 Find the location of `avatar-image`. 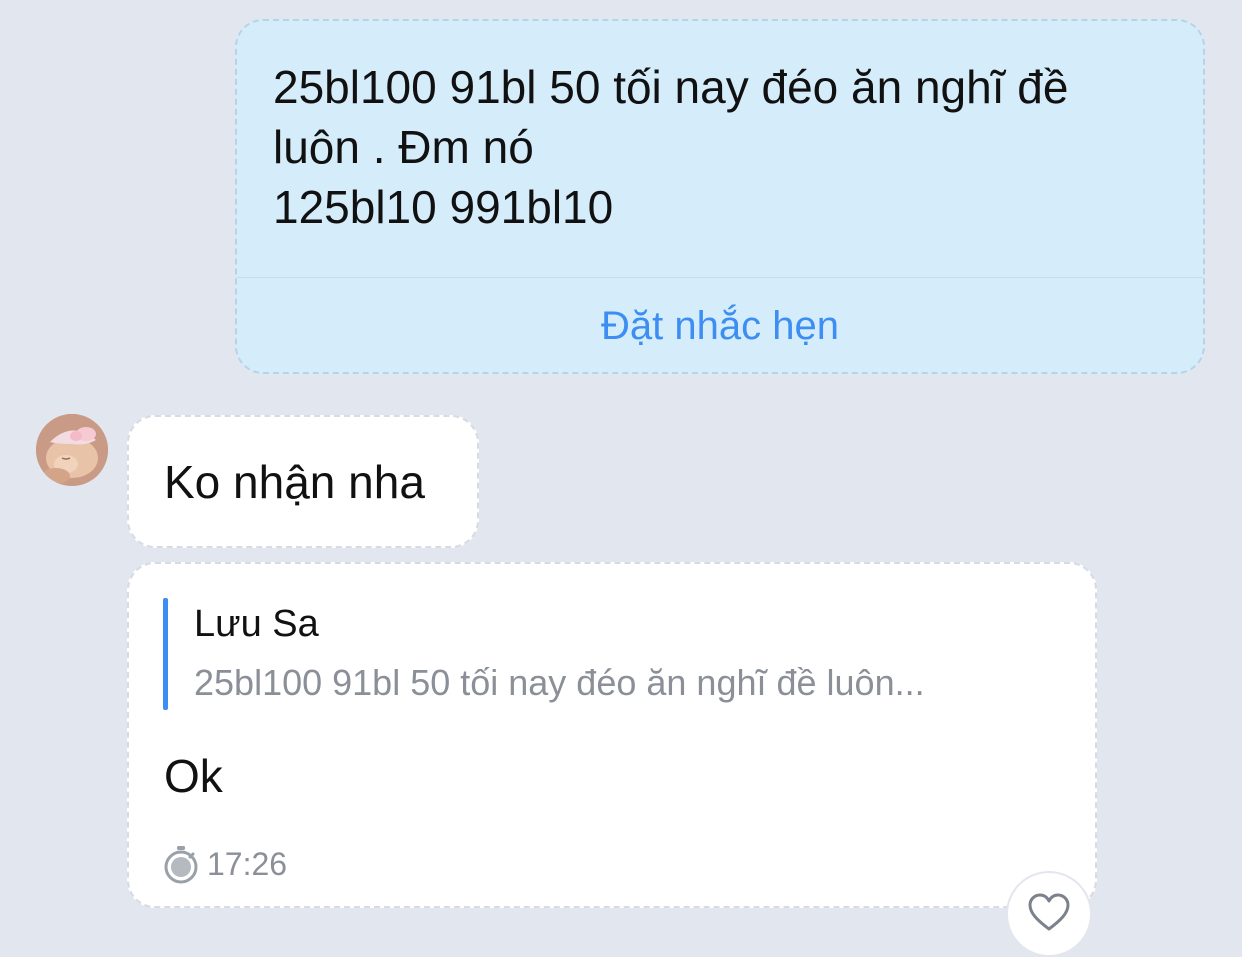

avatar-image is located at coordinates (72, 450).